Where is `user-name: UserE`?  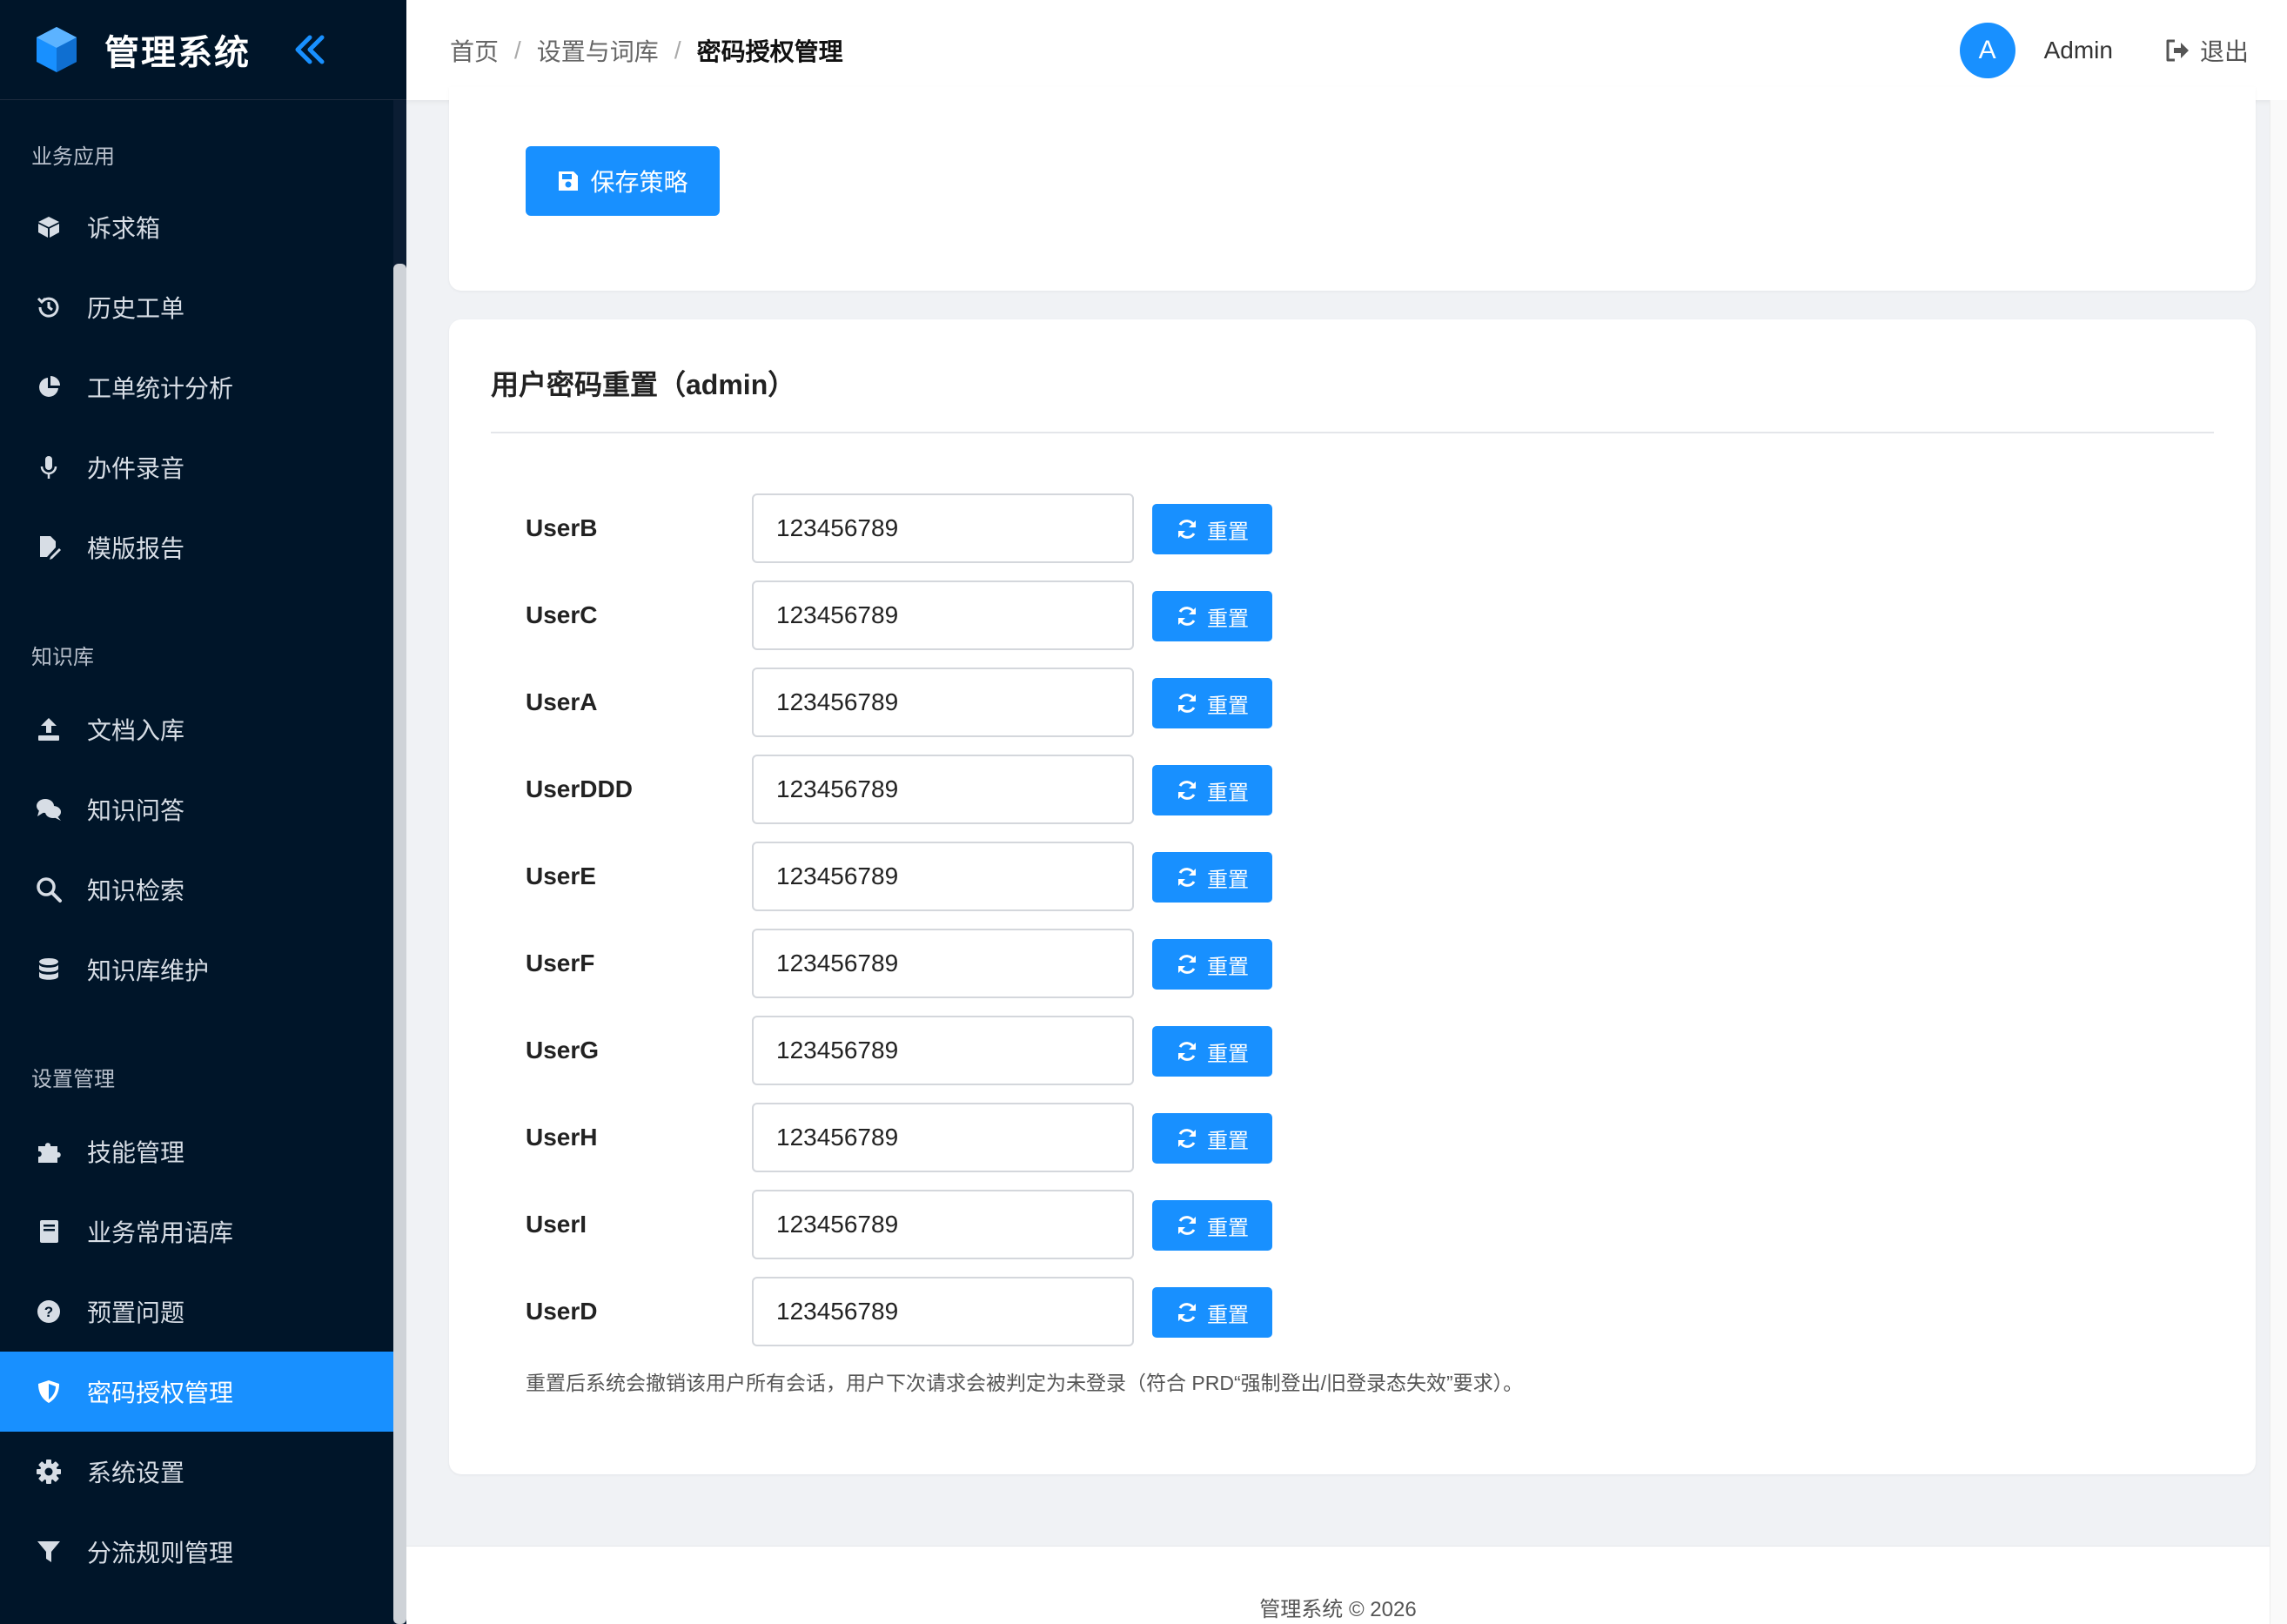 user-name: UserE is located at coordinates (561, 875).